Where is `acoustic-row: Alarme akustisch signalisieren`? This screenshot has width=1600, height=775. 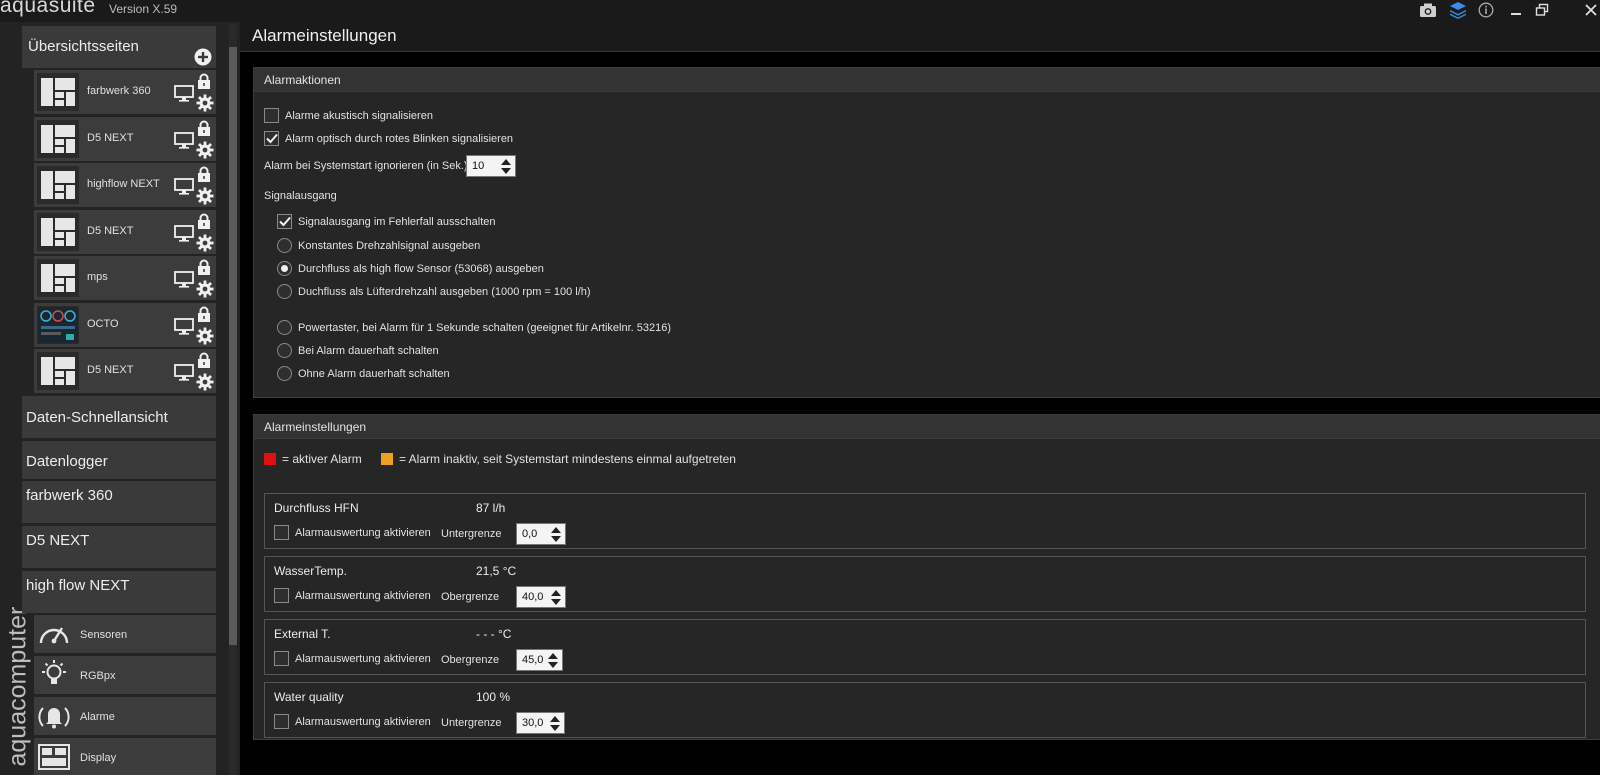 acoustic-row: Alarme akustisch signalisieren is located at coordinates (348, 115).